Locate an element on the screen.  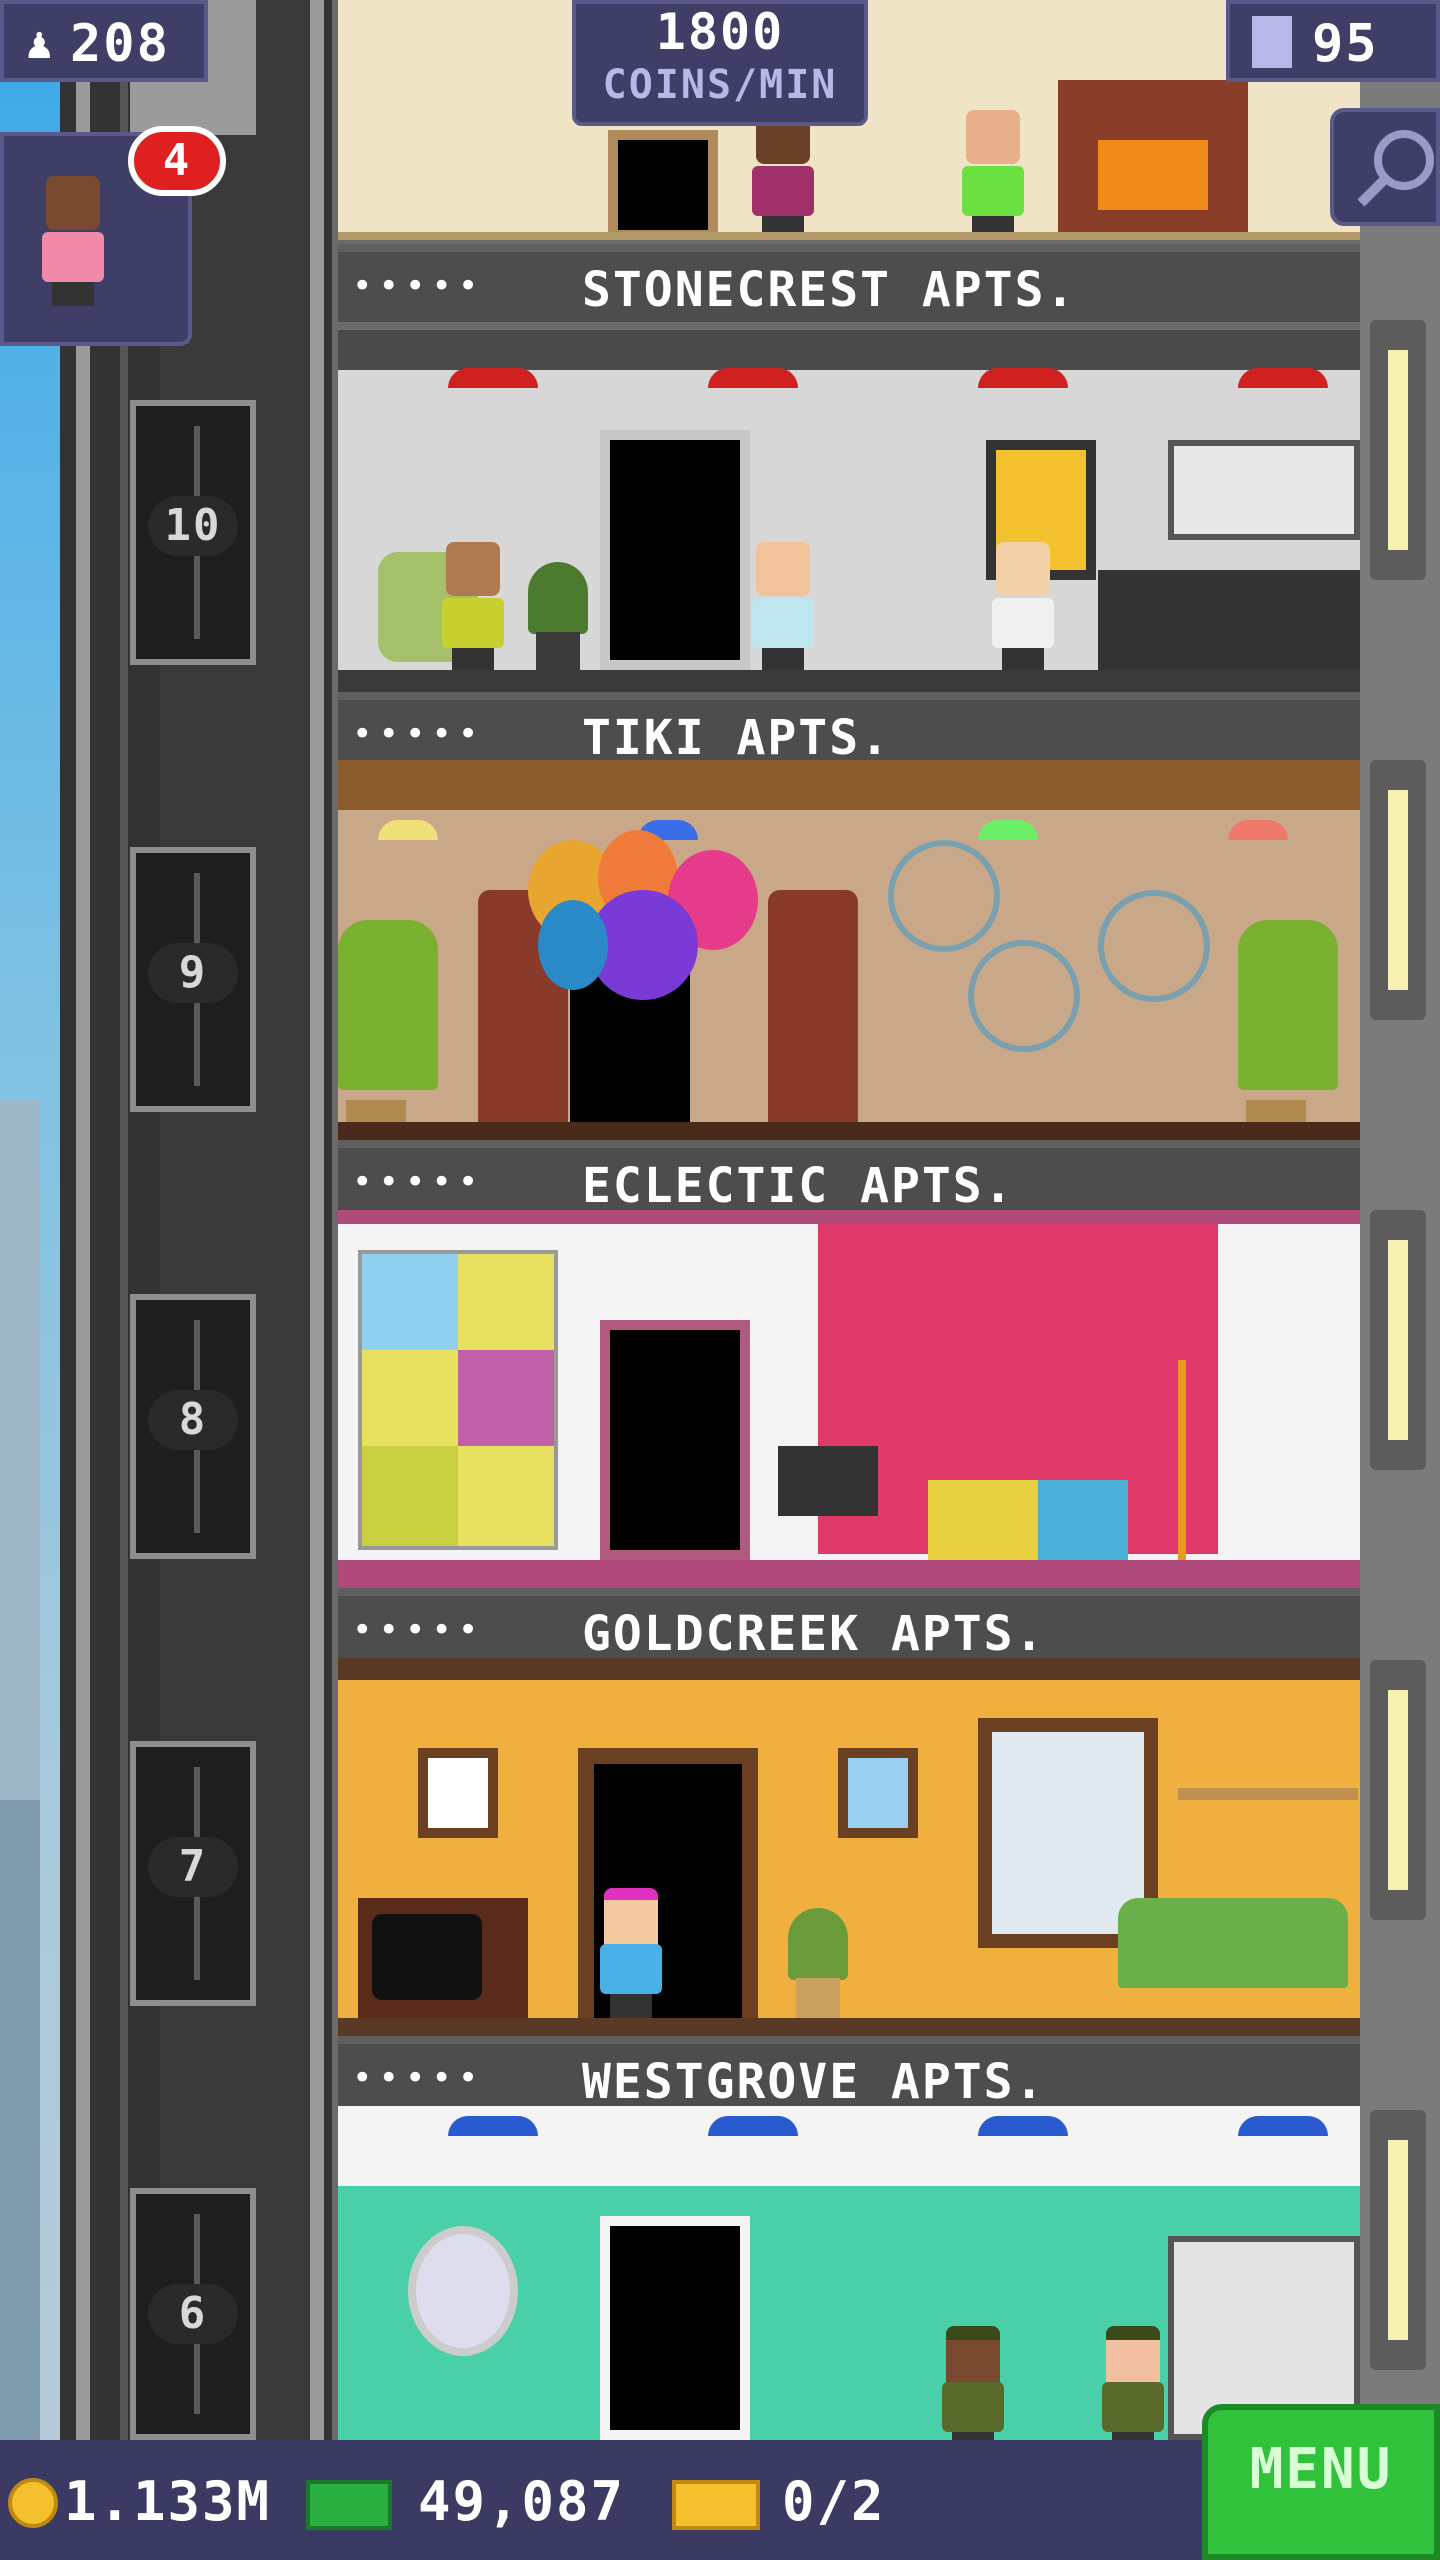
floor-label-westgrove: ••••• WESTGROVE APTS. is located at coordinates (849, 2075).